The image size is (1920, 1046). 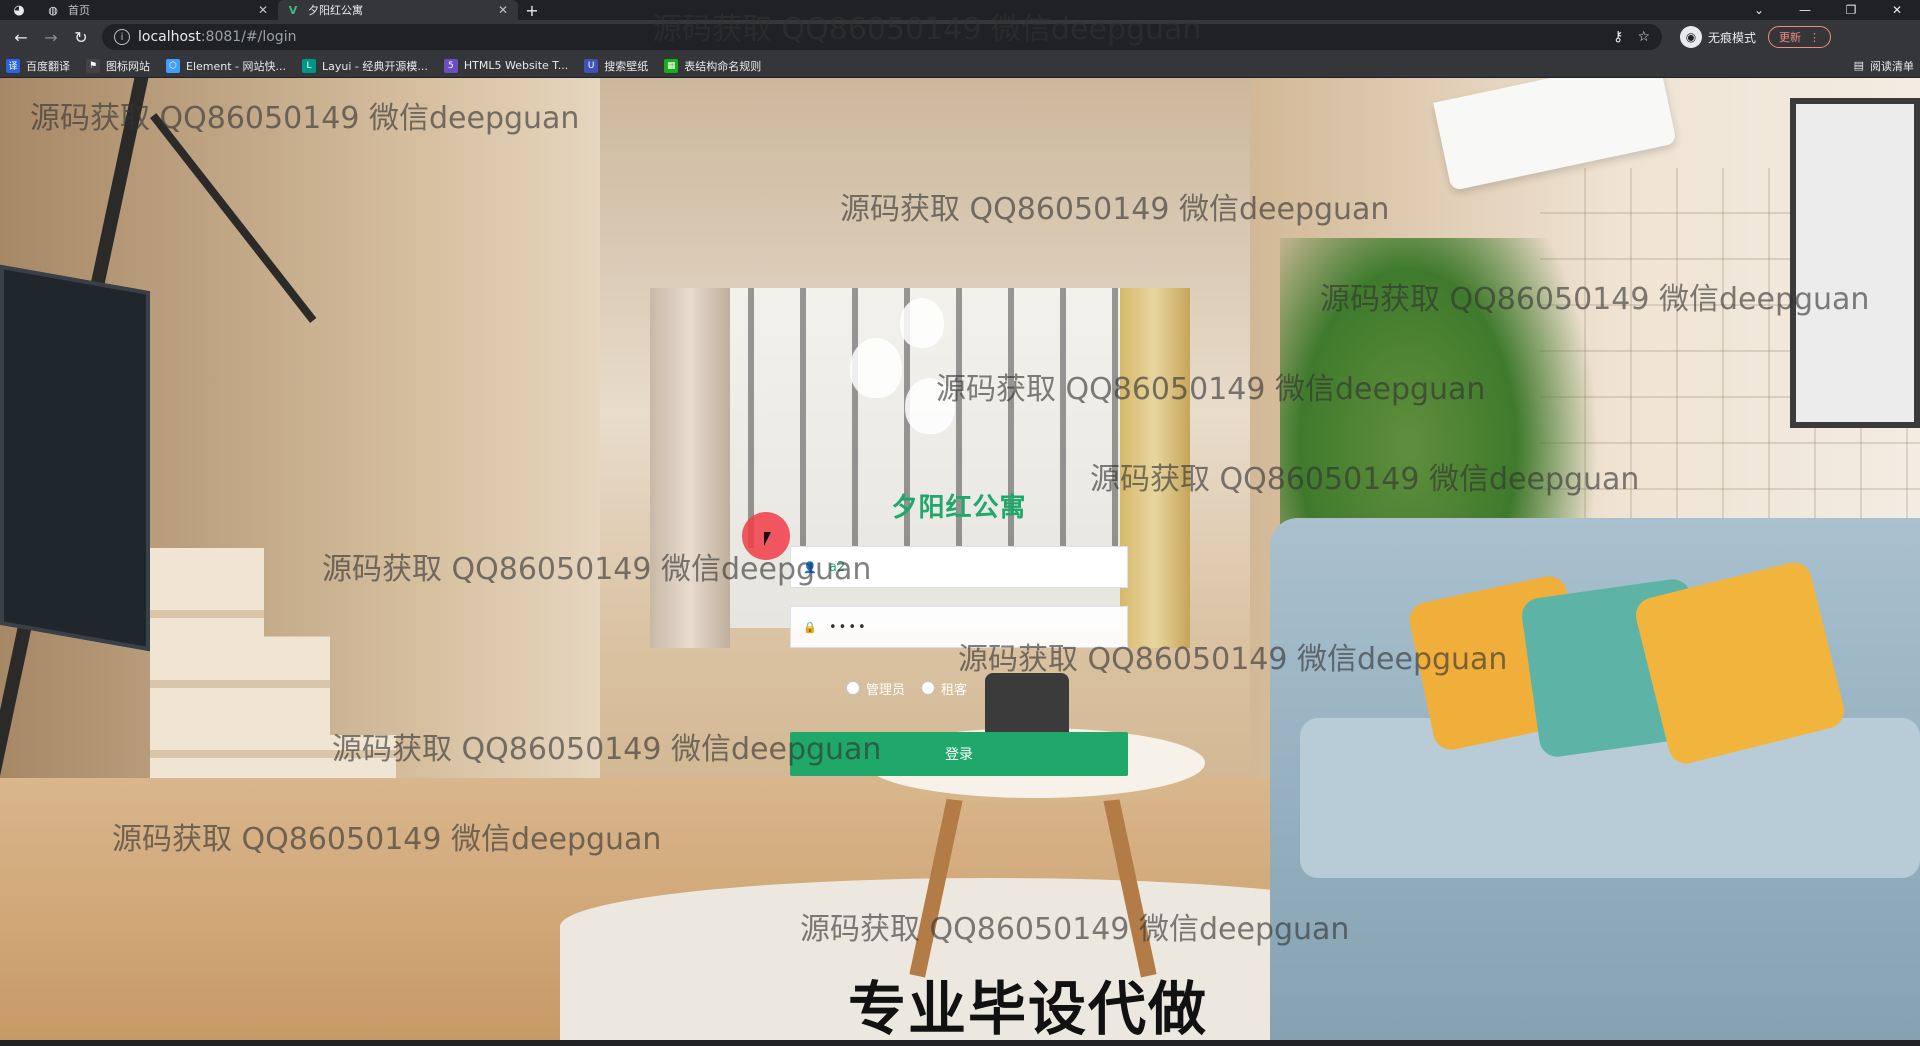 I want to click on incognito-indicator: ◉ 无痕模式, so click(x=1718, y=37).